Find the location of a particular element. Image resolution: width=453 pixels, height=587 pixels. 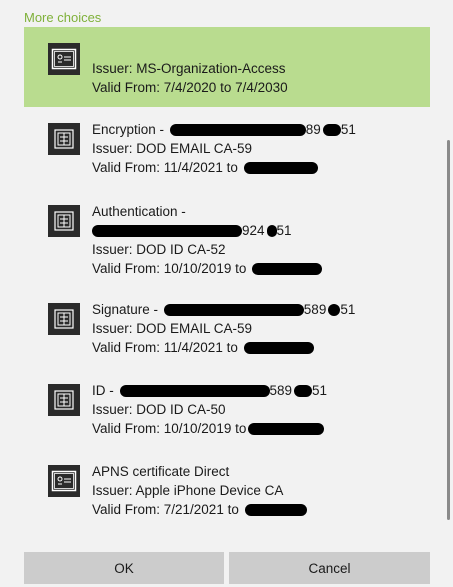

certificate-title: Encryption - 89 51 is located at coordinates (257, 129).